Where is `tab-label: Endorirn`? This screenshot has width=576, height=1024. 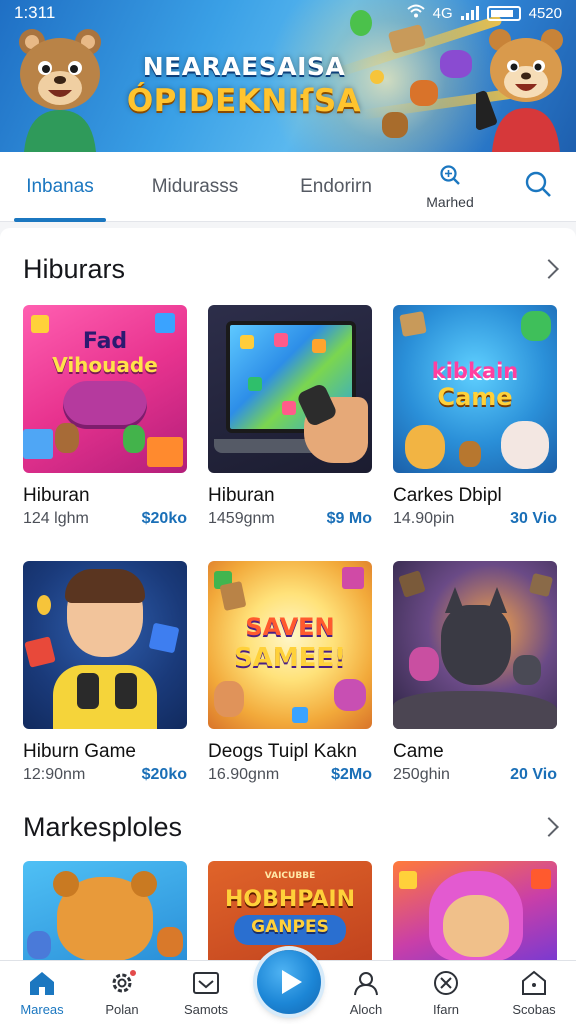
tab-label: Endorirn is located at coordinates (336, 186).